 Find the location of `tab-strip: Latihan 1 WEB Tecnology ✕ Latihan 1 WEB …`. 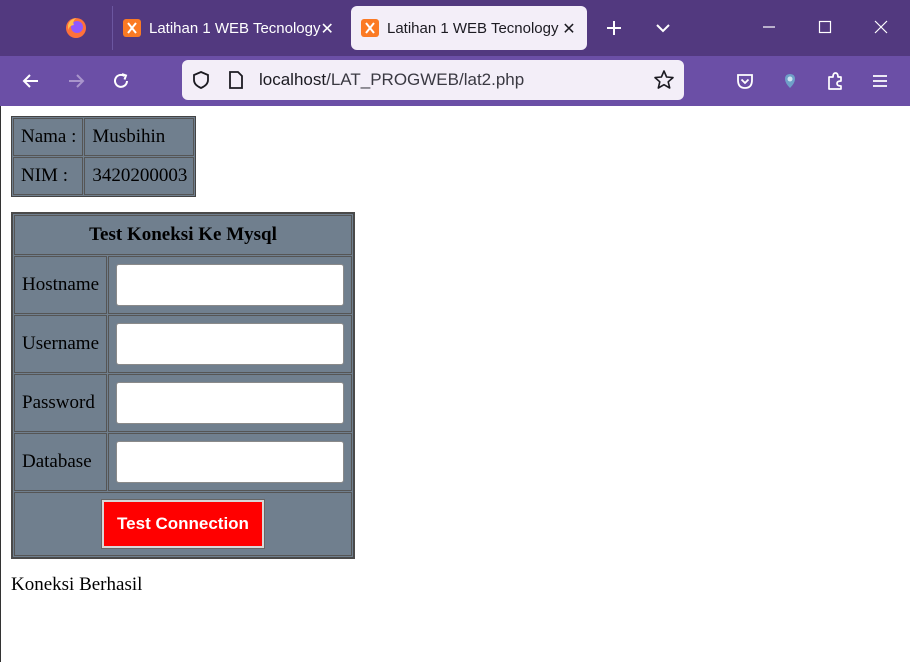

tab-strip: Latihan 1 WEB Tecnology ✕ Latihan 1 WEB … is located at coordinates (455, 28).